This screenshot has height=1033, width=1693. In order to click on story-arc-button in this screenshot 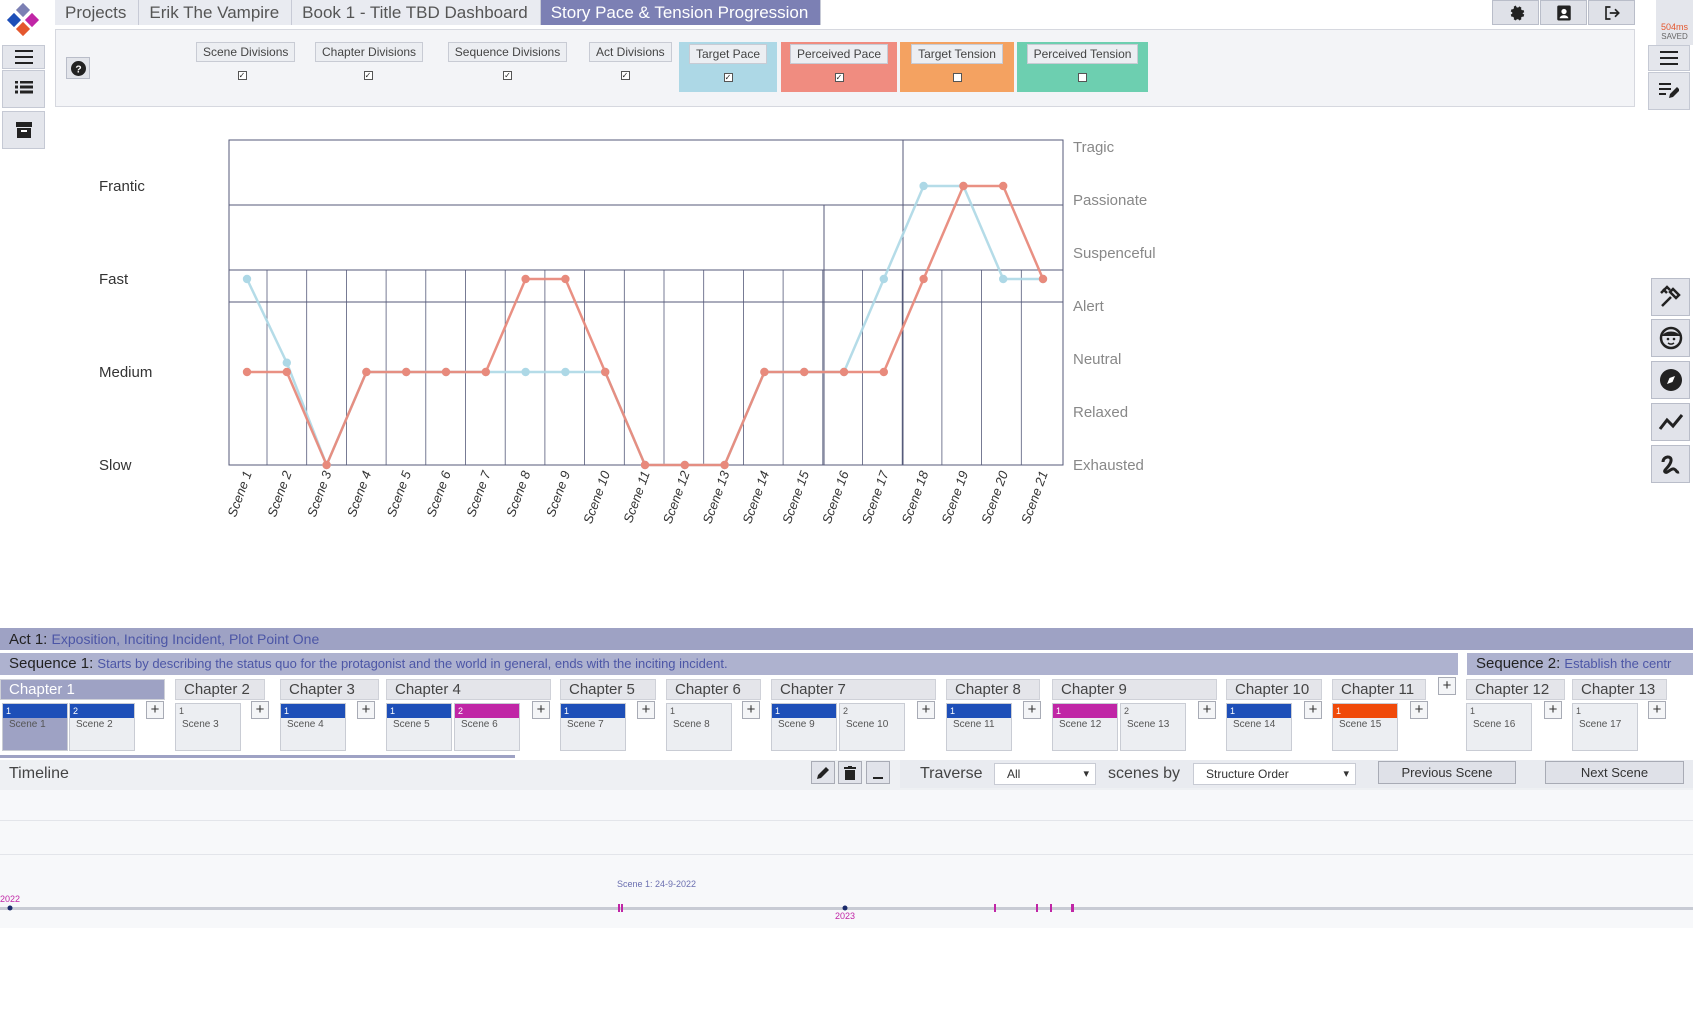, I will do `click(1670, 464)`.